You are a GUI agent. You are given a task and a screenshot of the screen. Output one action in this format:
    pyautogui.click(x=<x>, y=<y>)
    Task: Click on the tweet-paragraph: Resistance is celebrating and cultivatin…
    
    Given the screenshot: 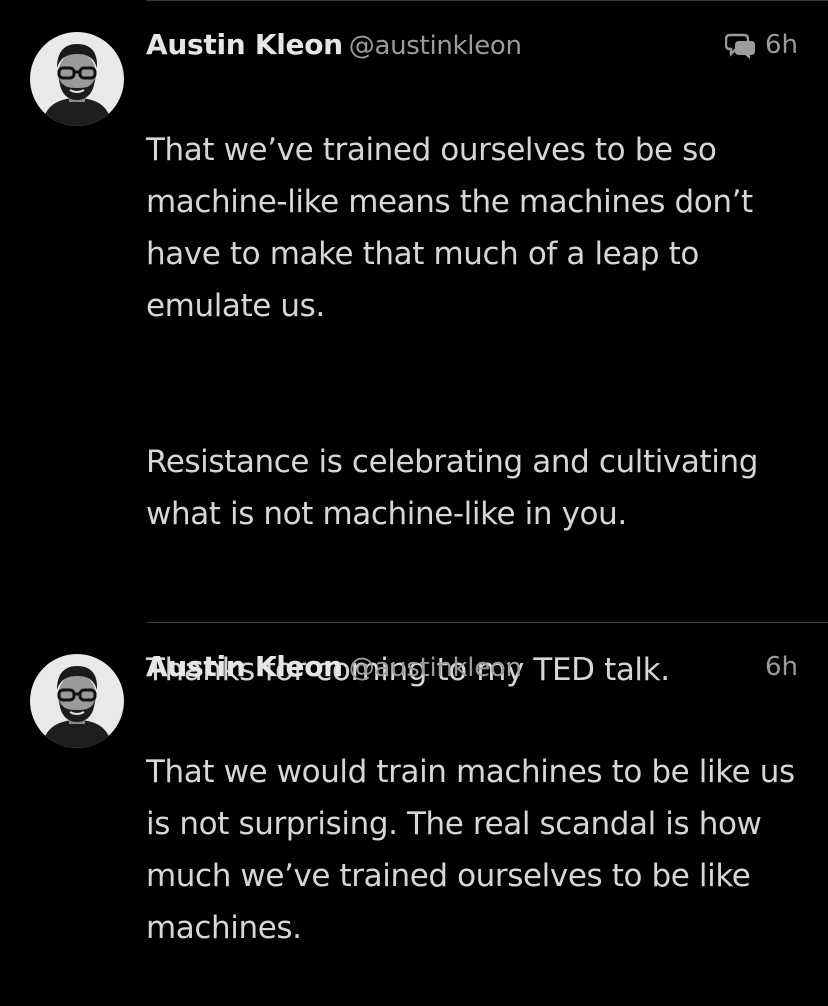 What is the action you would take?
    pyautogui.click(x=452, y=488)
    